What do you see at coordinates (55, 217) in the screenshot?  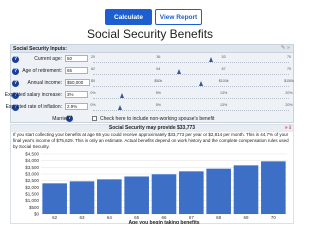 I see `x-tick-label: 62` at bounding box center [55, 217].